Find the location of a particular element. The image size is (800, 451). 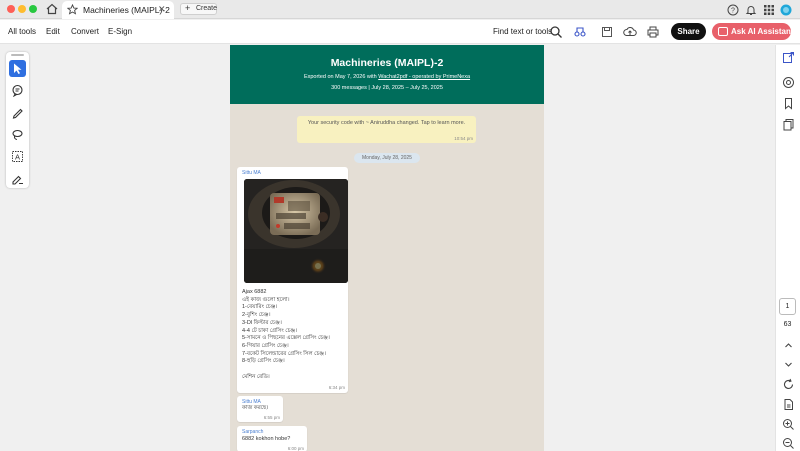

menu-e-sign: E-Sign is located at coordinates (120, 31).